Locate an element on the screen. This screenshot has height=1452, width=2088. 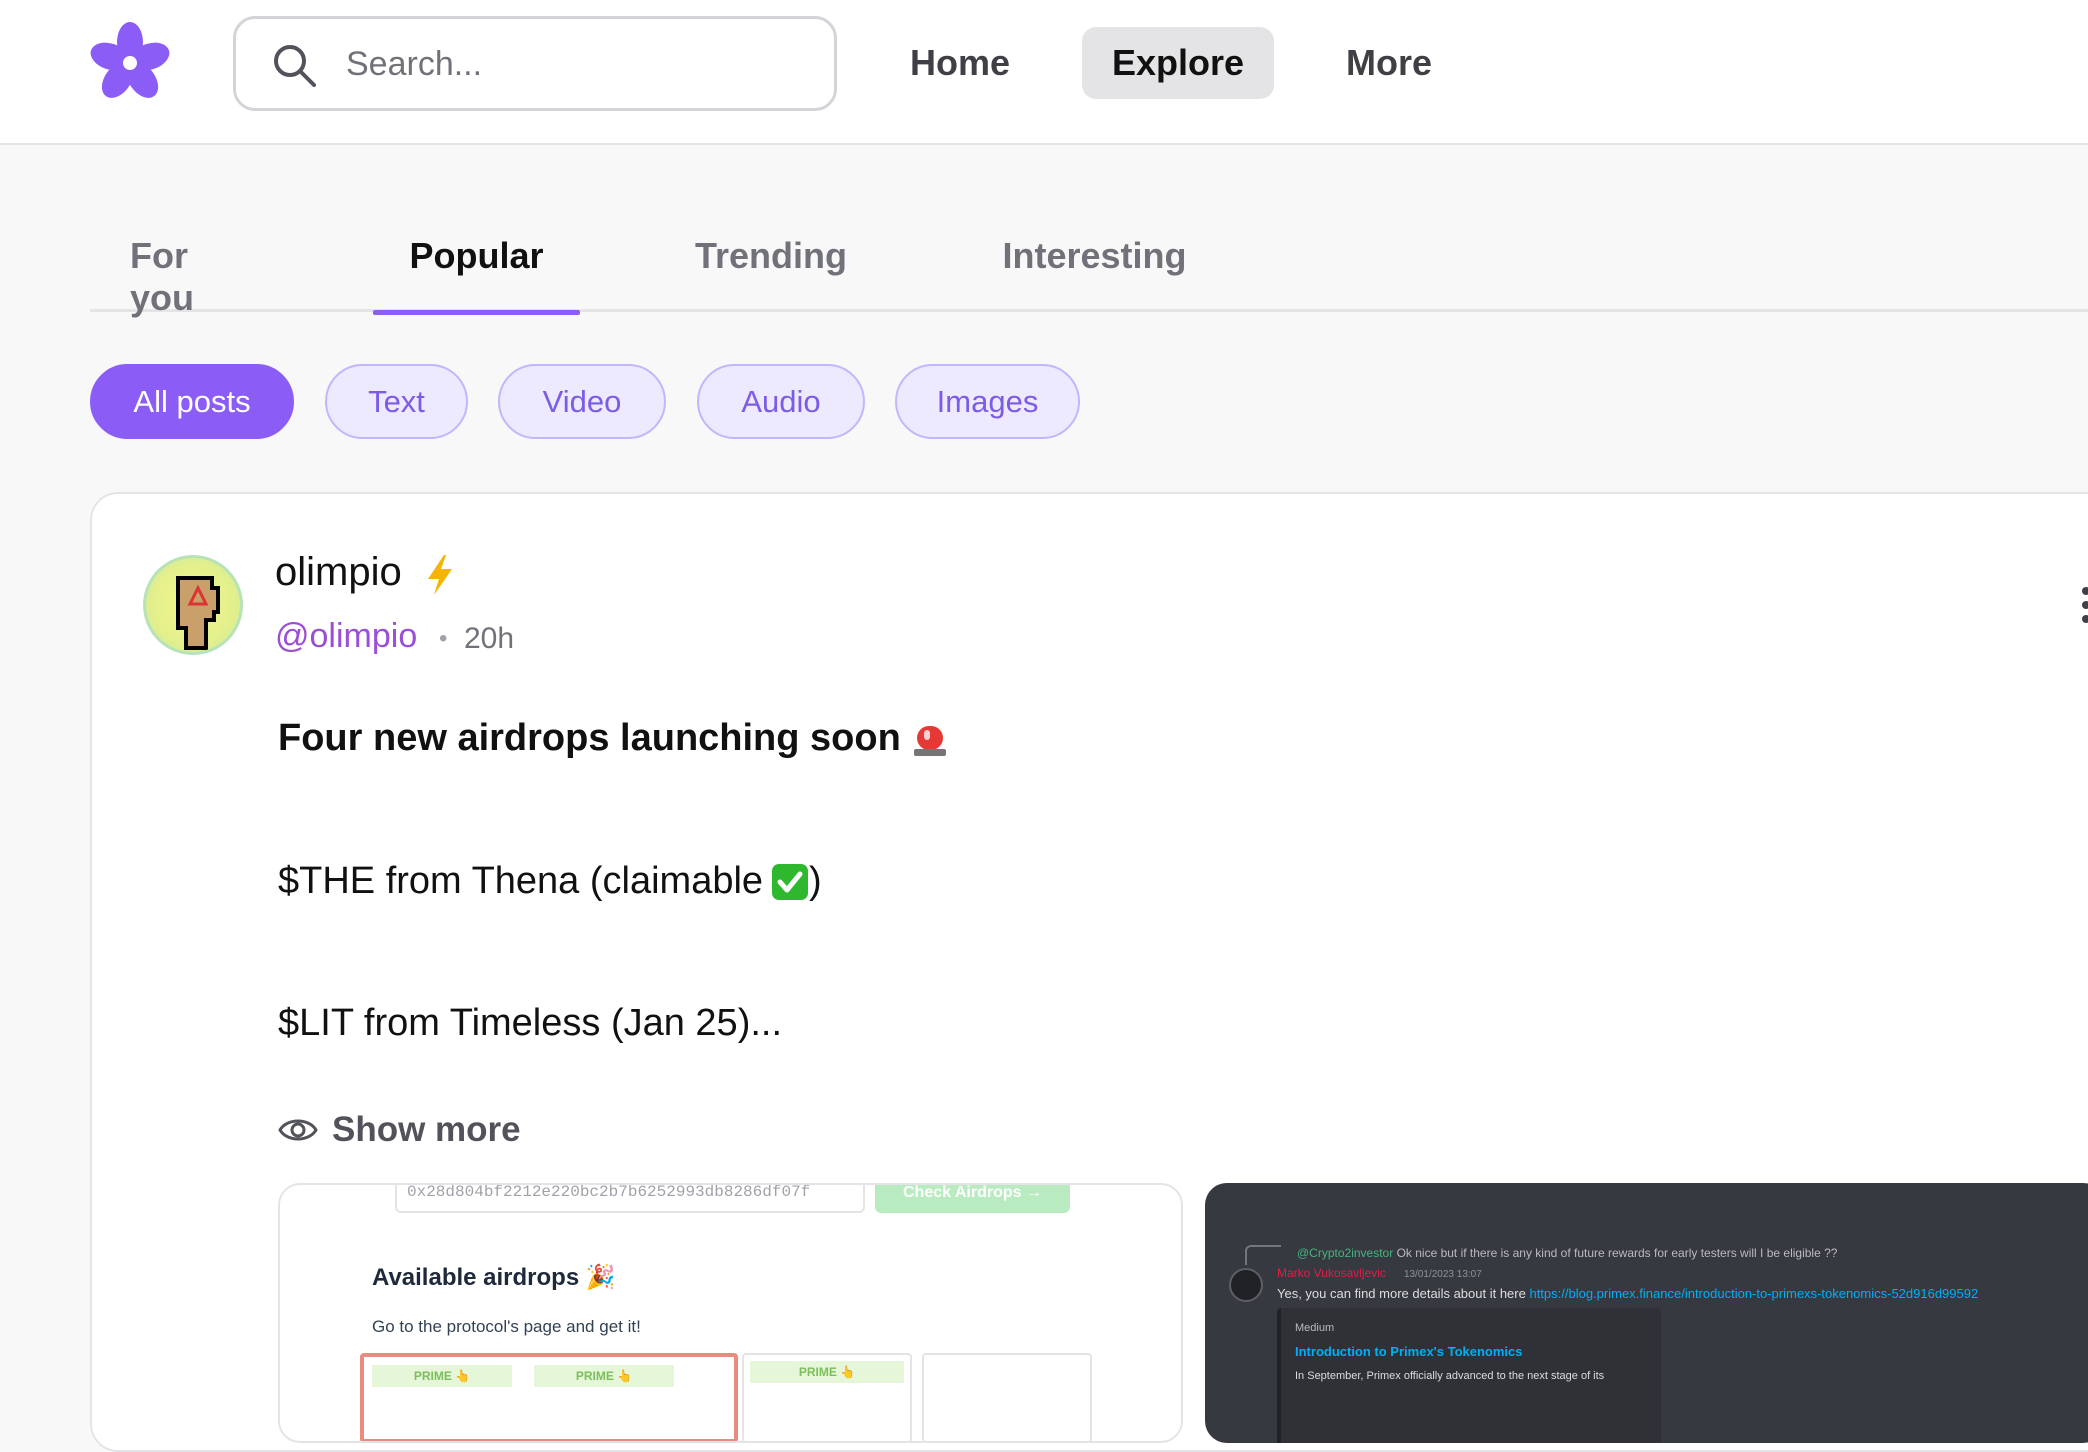
eye-icon is located at coordinates (298, 1130).